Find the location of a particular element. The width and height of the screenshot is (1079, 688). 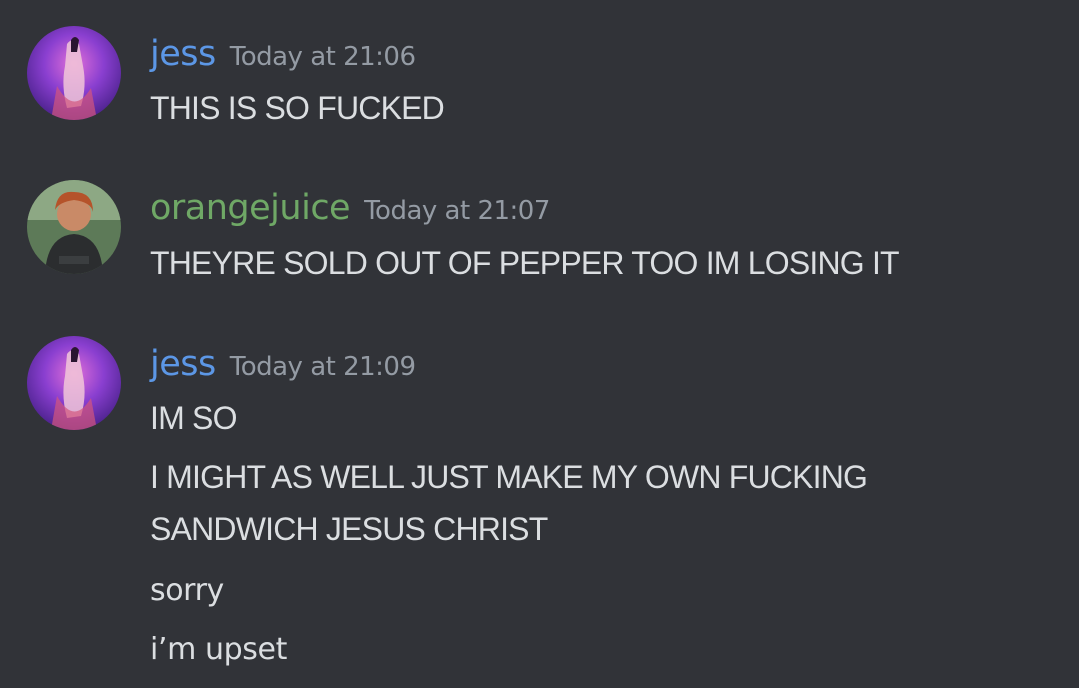

username: orangejuice is located at coordinates (250, 208).